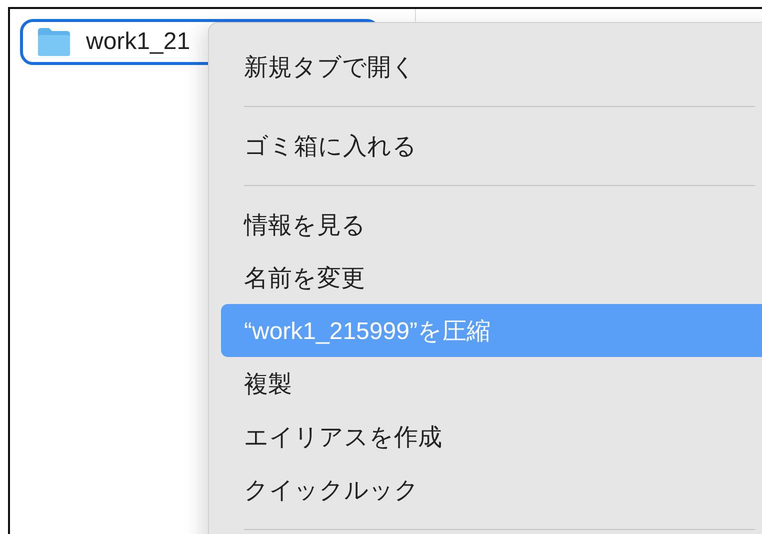 Image resolution: width=762 pixels, height=534 pixels. I want to click on menu-item: クイックルック, so click(491, 489).